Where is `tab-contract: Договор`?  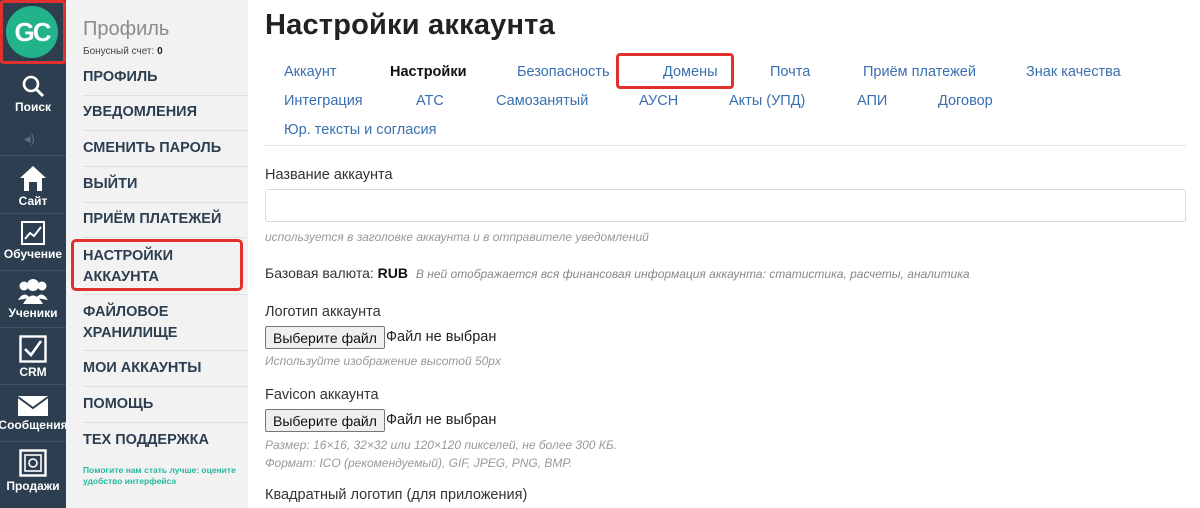
tab-contract: Договор is located at coordinates (965, 101).